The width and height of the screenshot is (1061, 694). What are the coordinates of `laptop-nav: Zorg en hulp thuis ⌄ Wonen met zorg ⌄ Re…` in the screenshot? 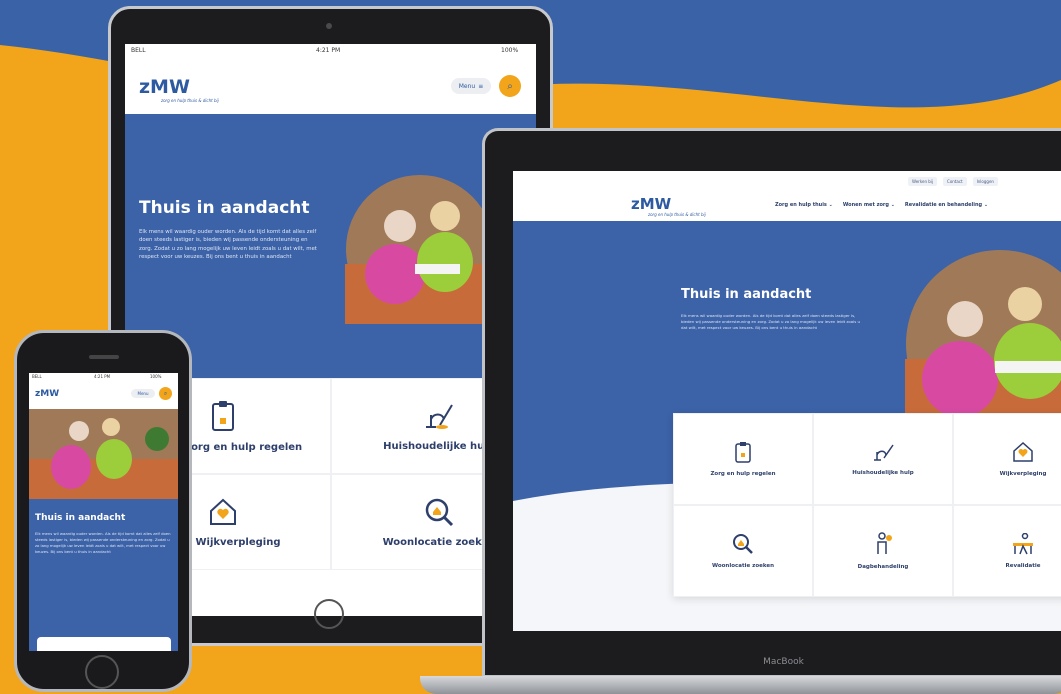 It's located at (881, 205).